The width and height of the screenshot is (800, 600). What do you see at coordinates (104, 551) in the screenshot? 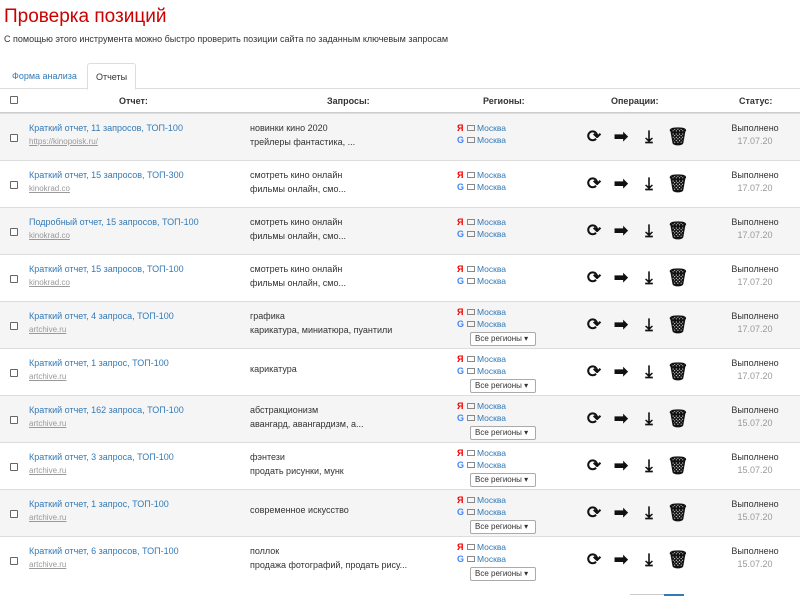
I see `report-title-link: Краткий отчет, 6 запросов, ТОП-100` at bounding box center [104, 551].